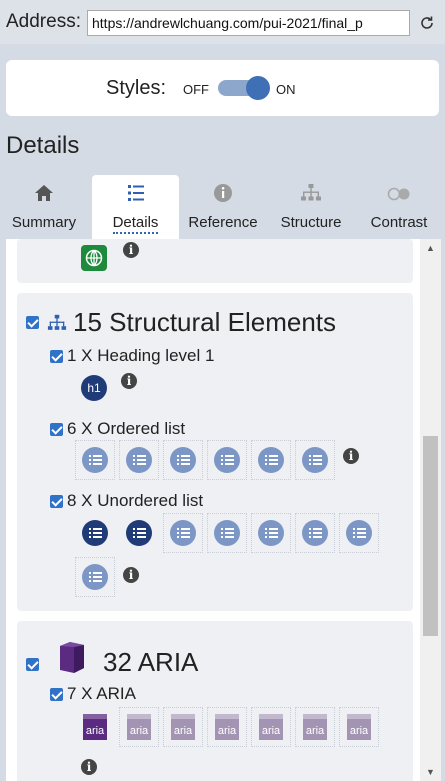  I want to click on heading-checkbox, so click(56, 356).